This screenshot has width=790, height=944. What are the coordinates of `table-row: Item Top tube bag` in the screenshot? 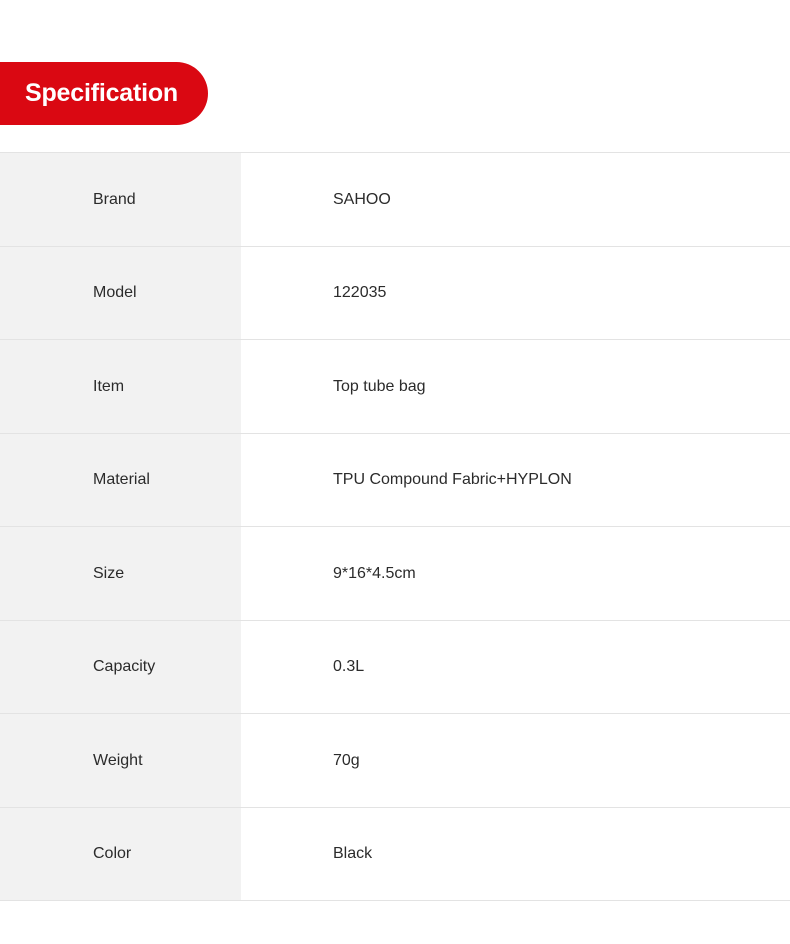 It's located at (395, 387).